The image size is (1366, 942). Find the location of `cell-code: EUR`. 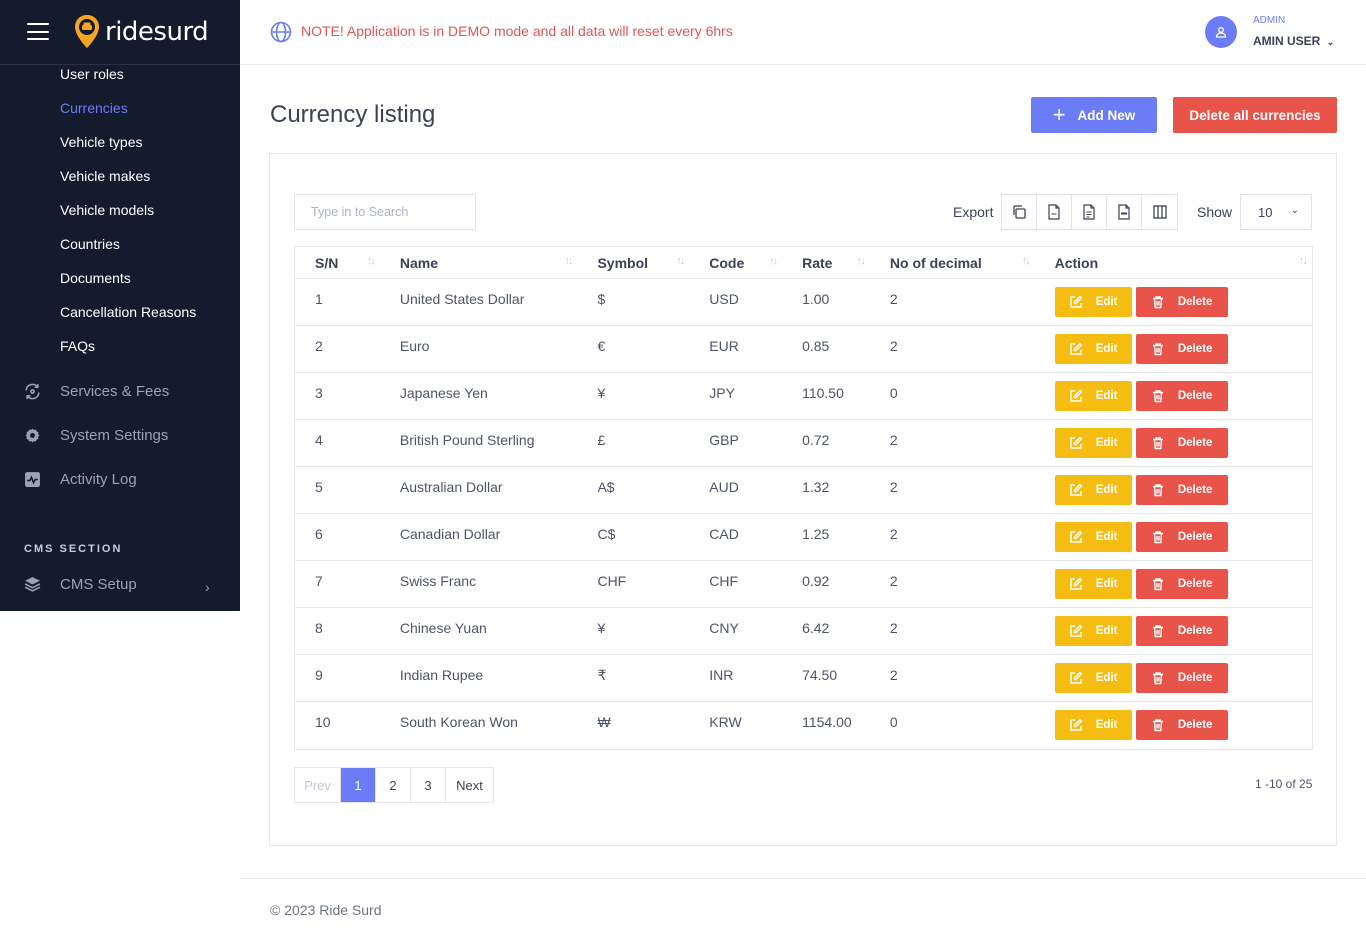

cell-code: EUR is located at coordinates (724, 346).